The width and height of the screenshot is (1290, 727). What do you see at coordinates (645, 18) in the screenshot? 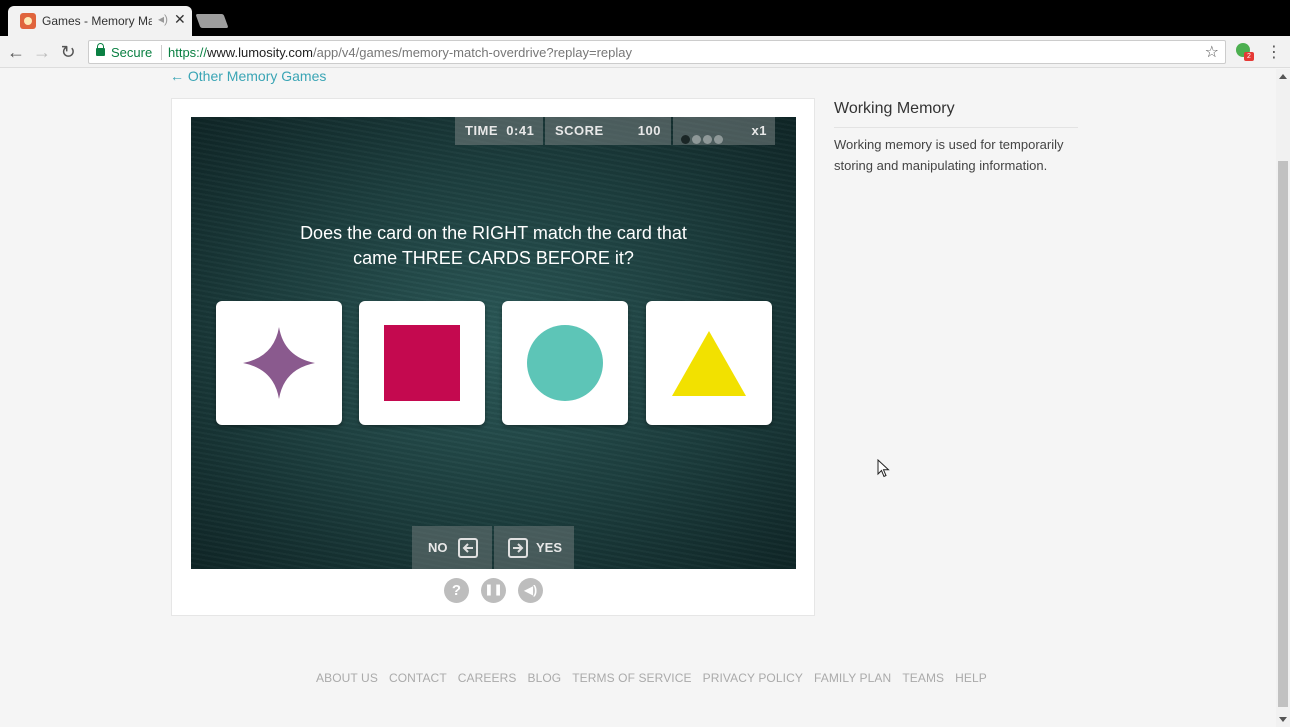
I see `browser-tabstrip: Games - Memory Mat ◂) ✕` at bounding box center [645, 18].